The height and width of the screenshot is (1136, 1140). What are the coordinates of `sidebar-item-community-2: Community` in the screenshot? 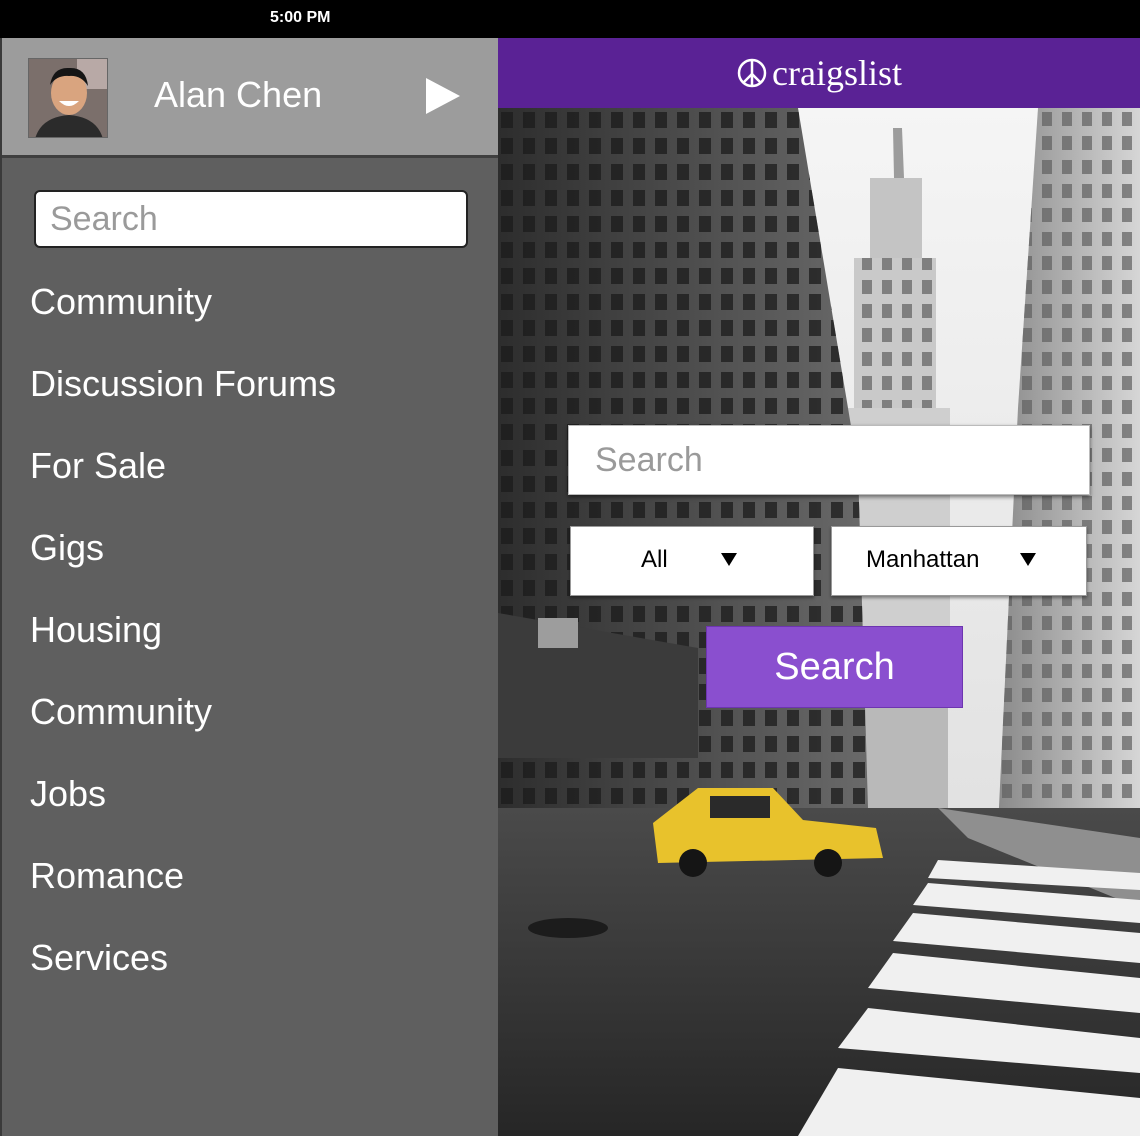 It's located at (251, 725).